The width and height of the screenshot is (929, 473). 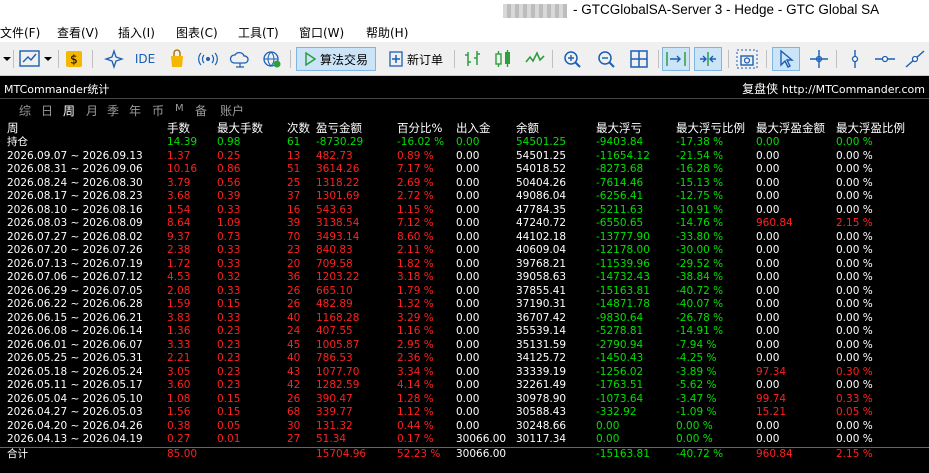 What do you see at coordinates (92, 110) in the screenshot?
I see `tab-month: 月` at bounding box center [92, 110].